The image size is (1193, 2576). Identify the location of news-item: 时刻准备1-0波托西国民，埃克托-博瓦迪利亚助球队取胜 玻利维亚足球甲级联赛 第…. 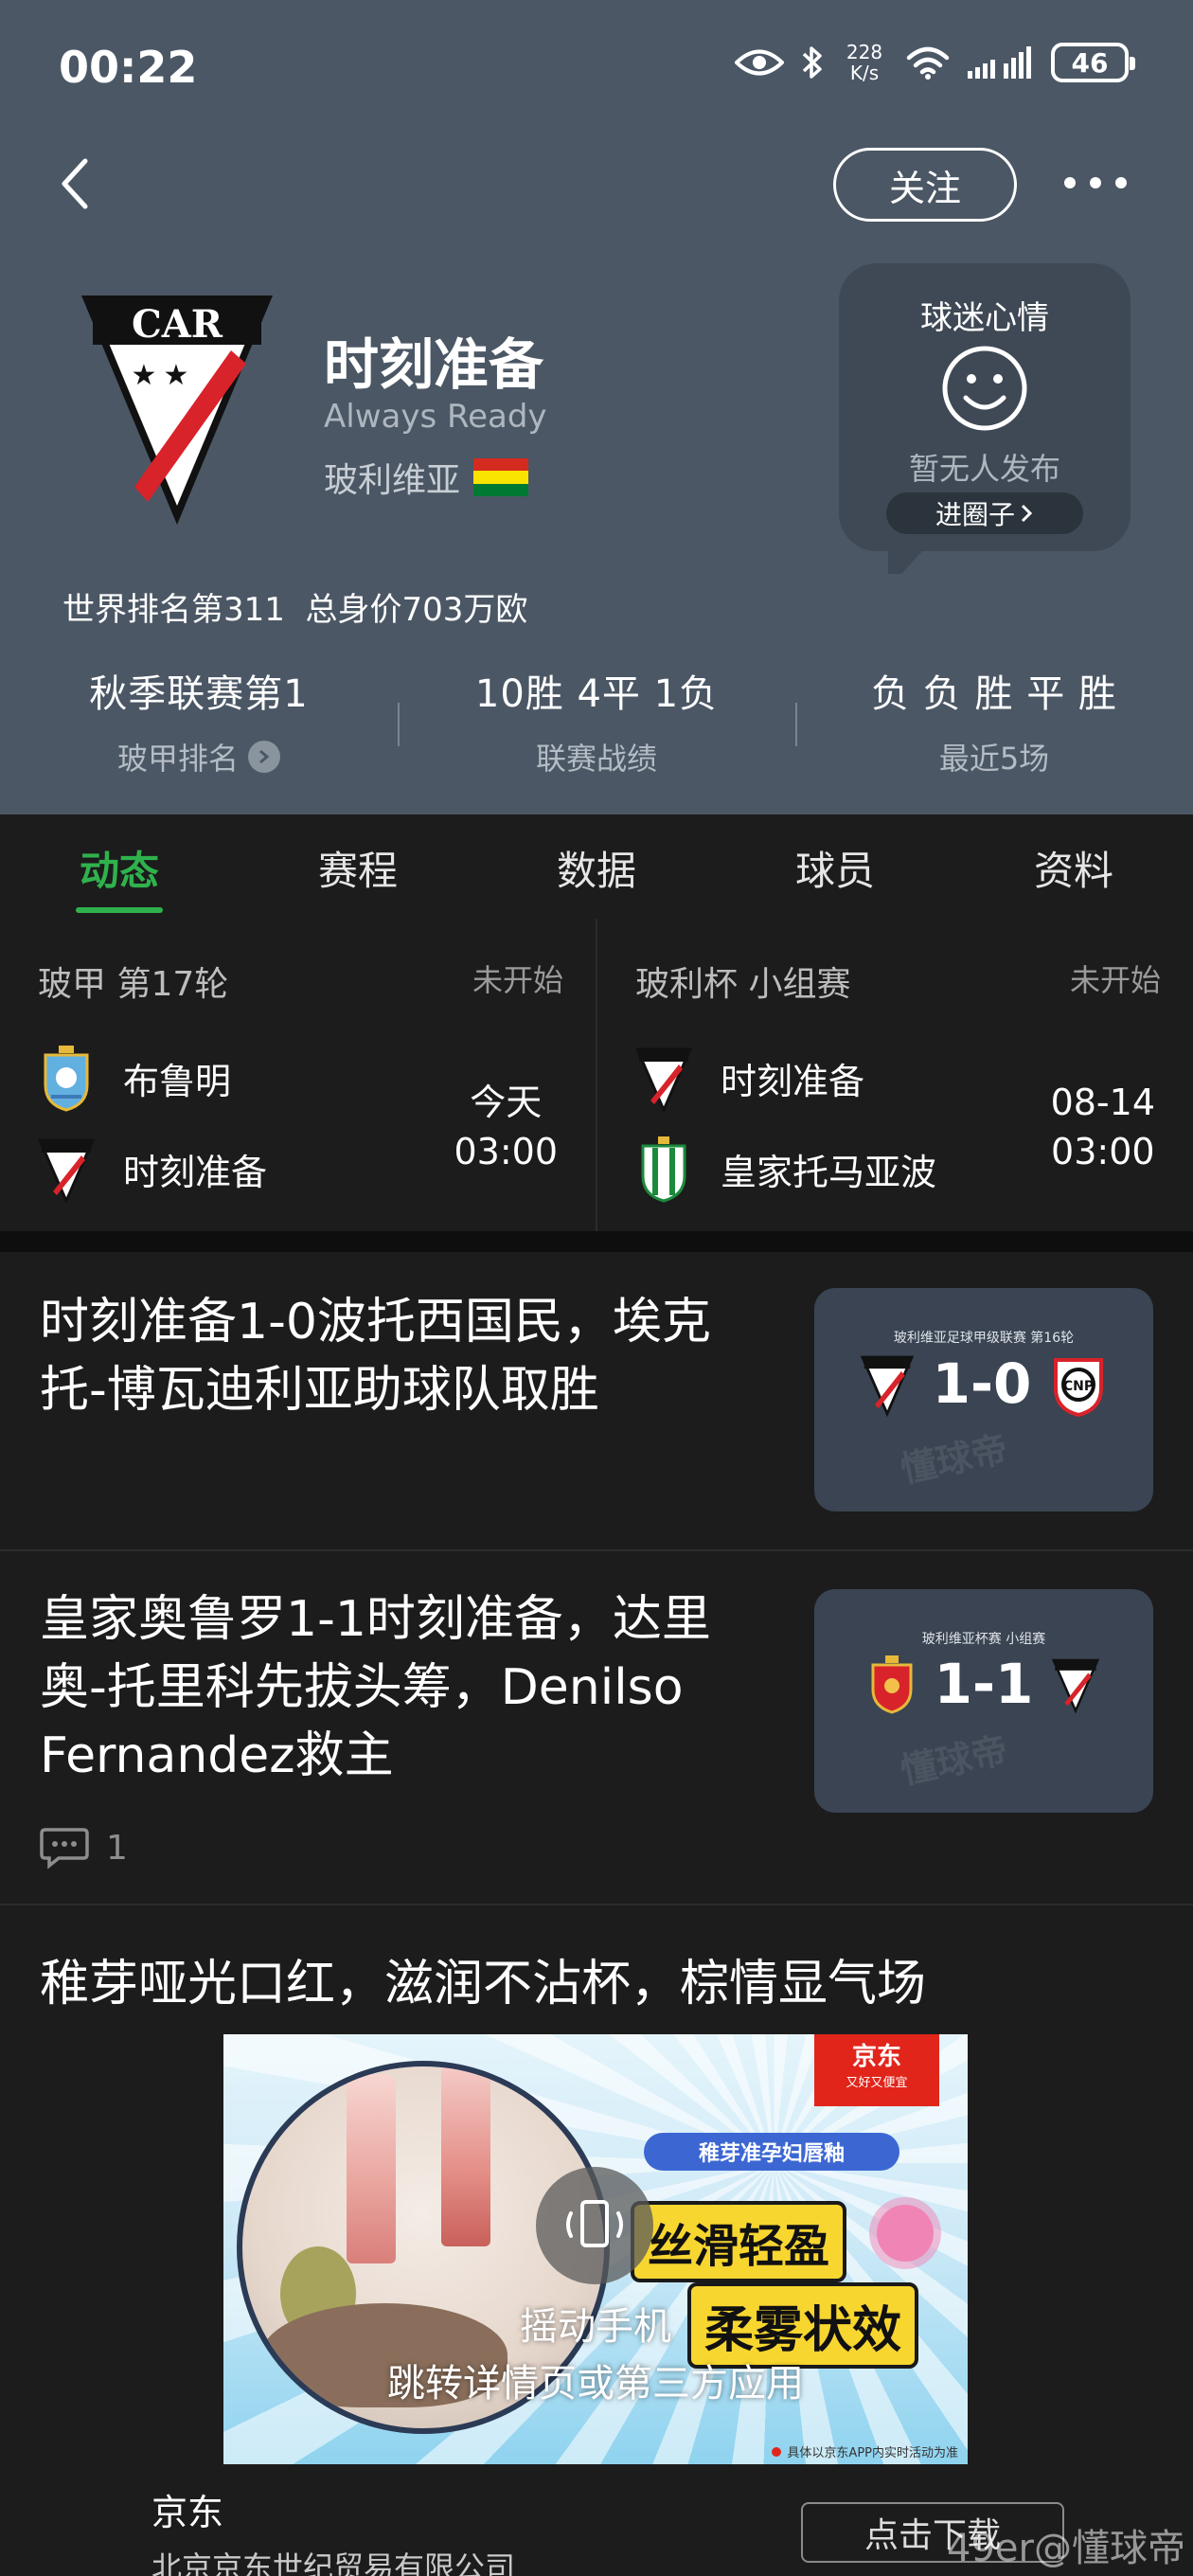
(596, 1401).